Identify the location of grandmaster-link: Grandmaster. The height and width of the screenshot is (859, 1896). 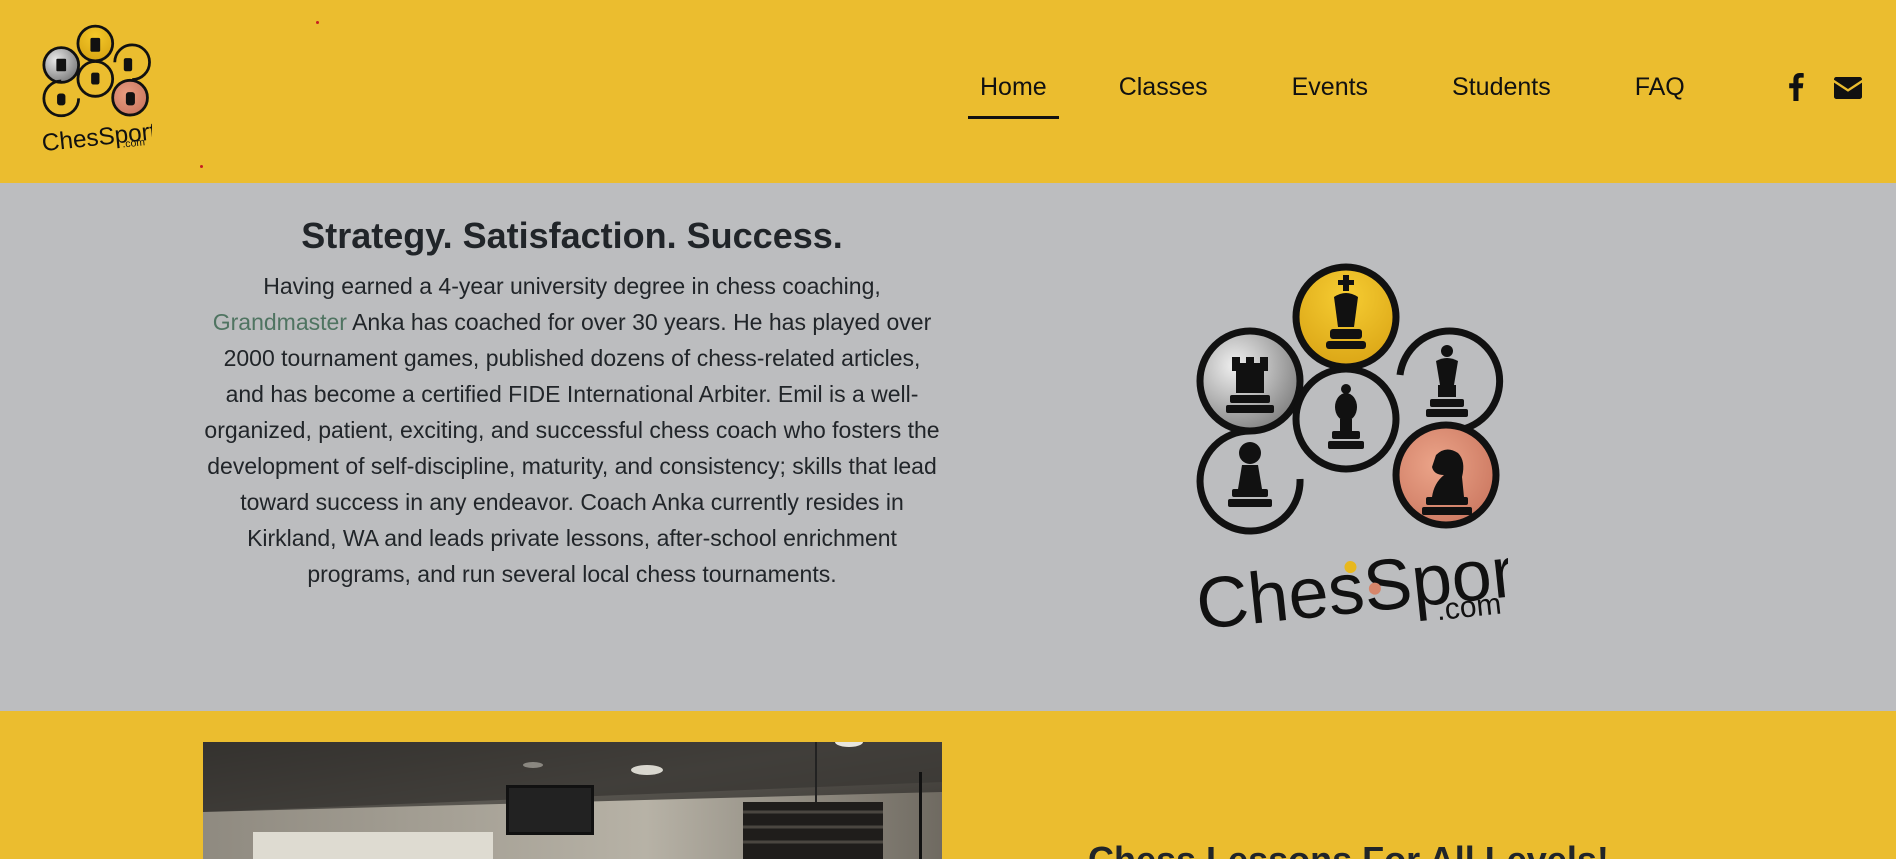
(280, 322).